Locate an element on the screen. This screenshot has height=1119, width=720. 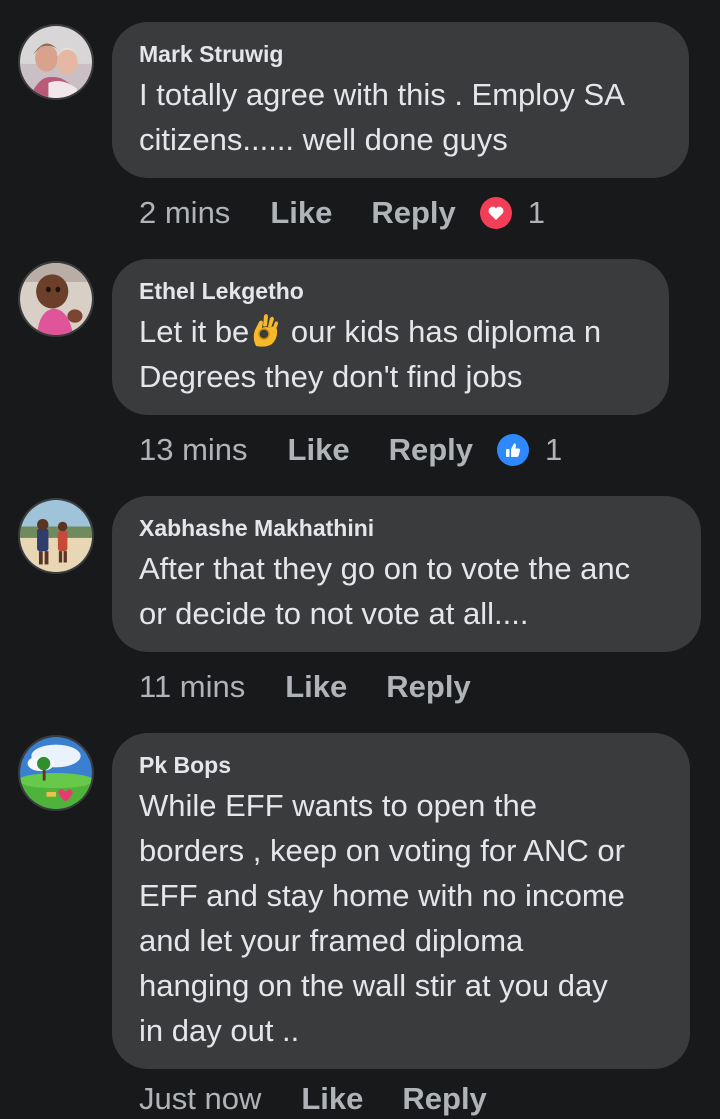
comment-text-segment: Let it be is located at coordinates (194, 331).